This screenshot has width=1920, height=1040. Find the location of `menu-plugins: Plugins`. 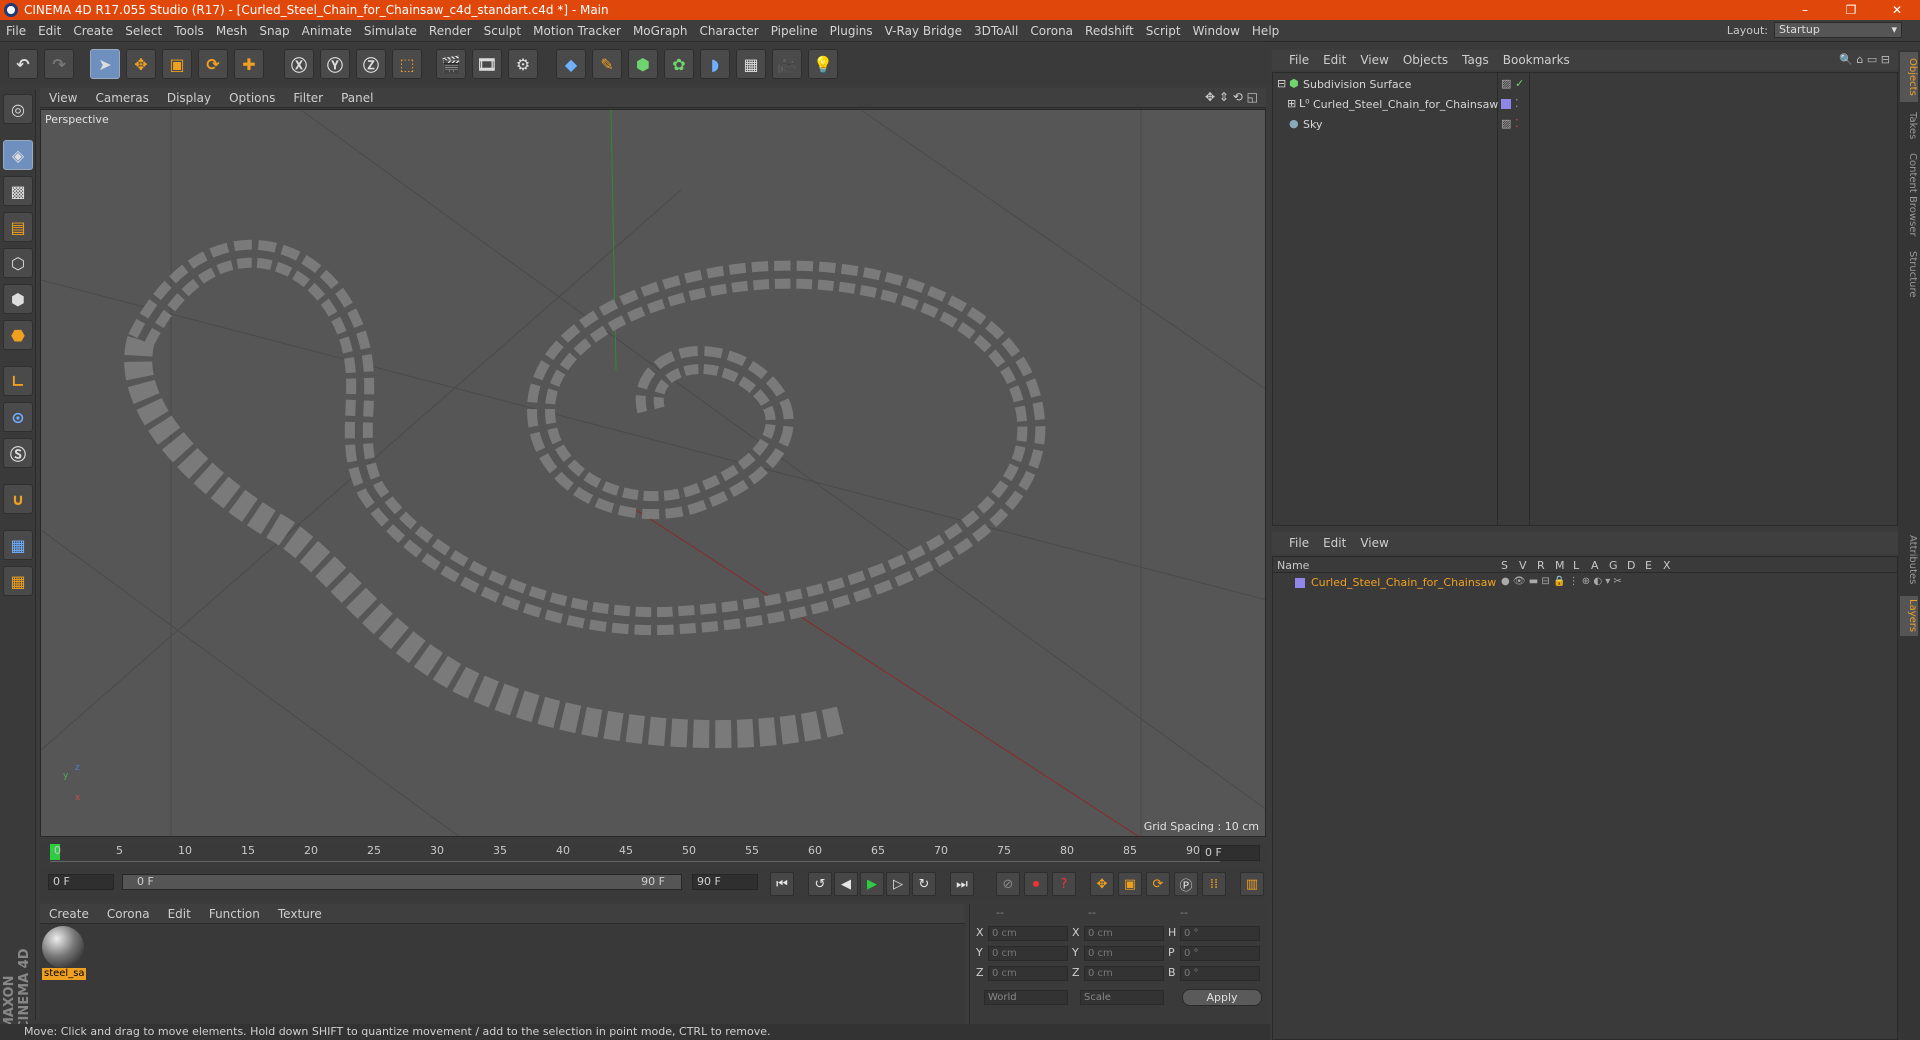

menu-plugins: Plugins is located at coordinates (851, 31).